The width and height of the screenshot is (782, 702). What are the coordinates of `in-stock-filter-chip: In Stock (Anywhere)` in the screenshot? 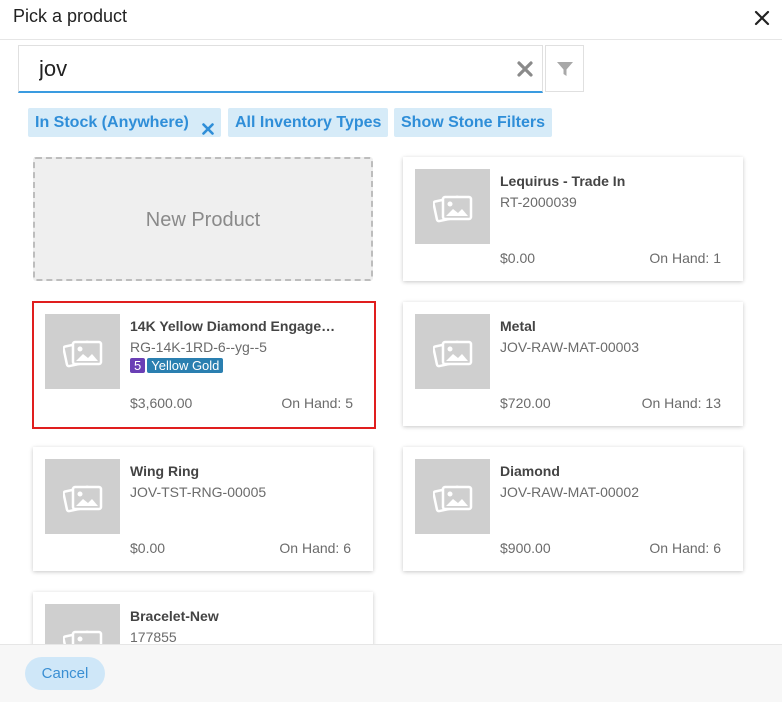 It's located at (124, 122).